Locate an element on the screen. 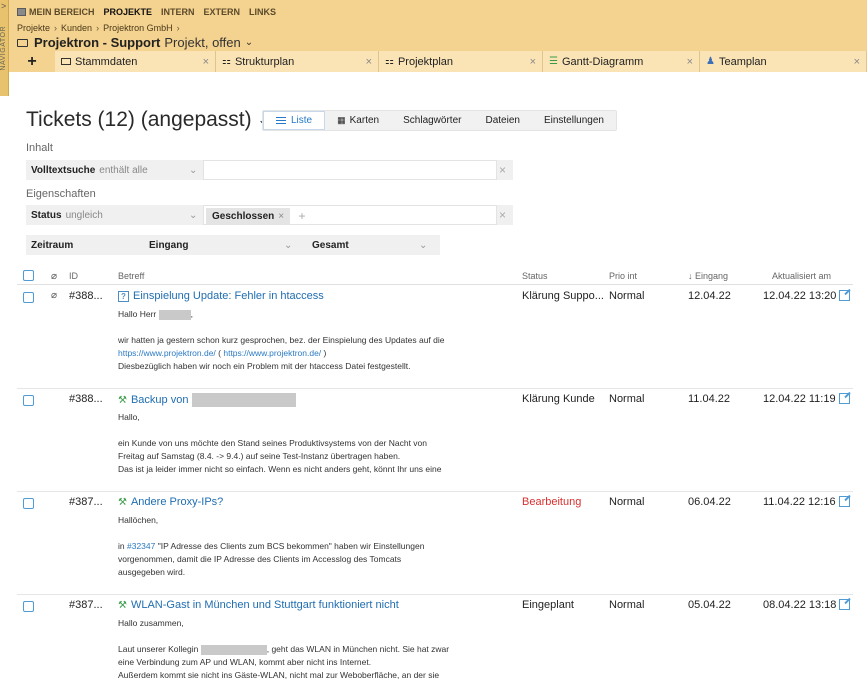 This screenshot has width=867, height=688. nav-projekte: PROJEKTE is located at coordinates (128, 12).